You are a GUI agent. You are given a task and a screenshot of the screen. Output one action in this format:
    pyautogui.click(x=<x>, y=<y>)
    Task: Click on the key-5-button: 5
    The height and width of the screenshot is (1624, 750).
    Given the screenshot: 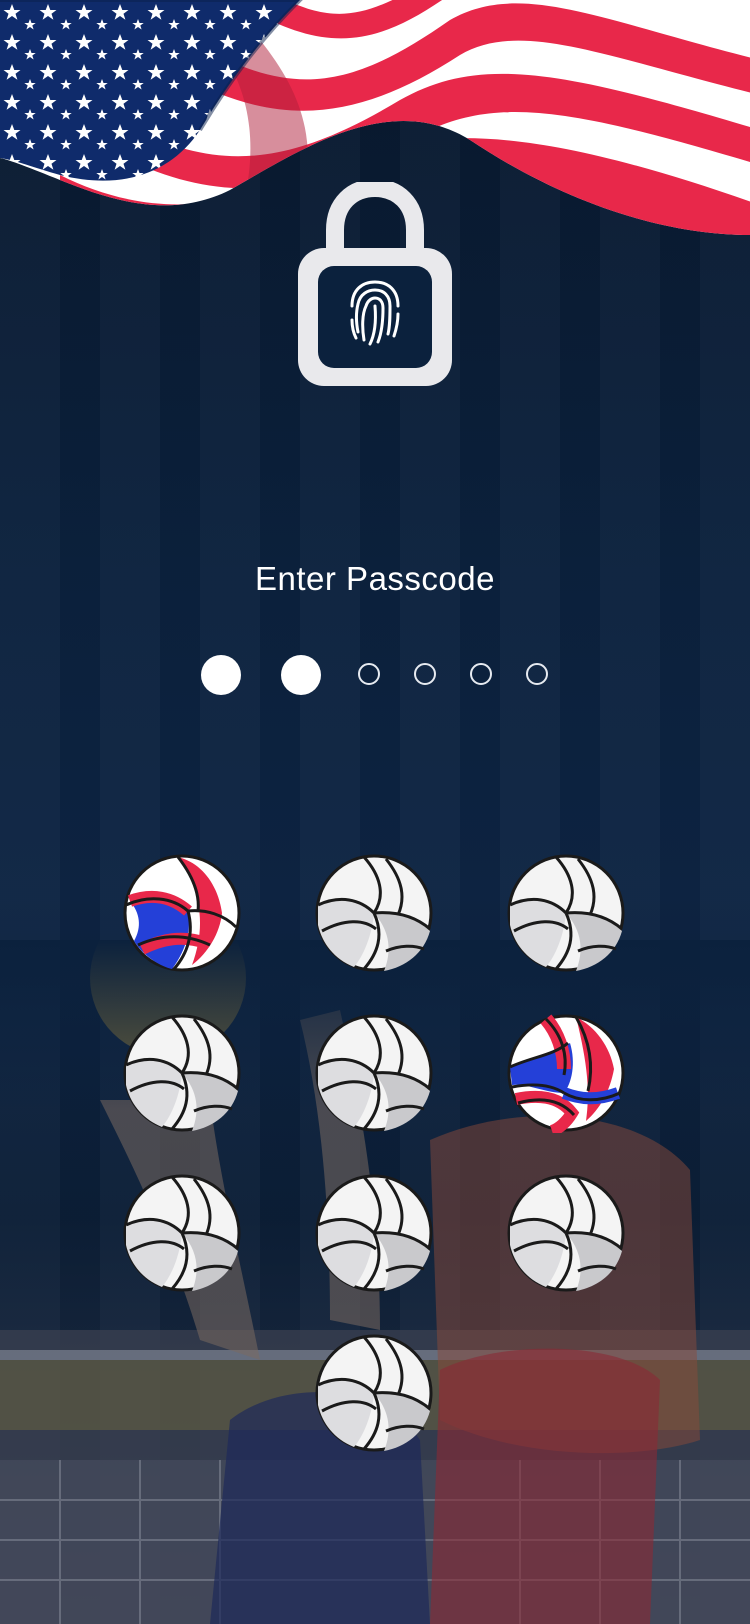 What is the action you would take?
    pyautogui.click(x=374, y=1073)
    